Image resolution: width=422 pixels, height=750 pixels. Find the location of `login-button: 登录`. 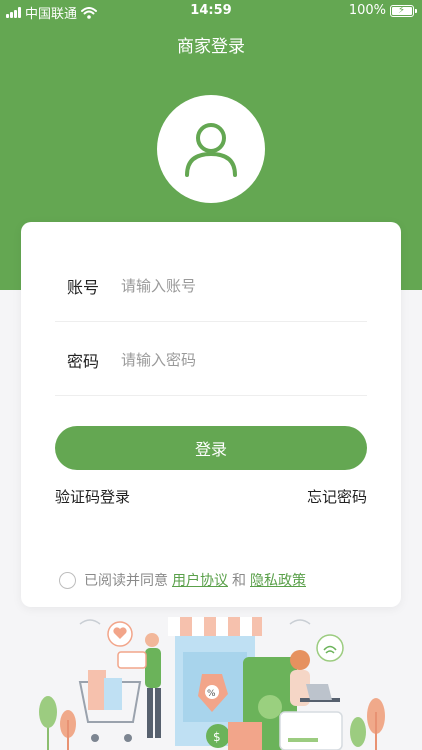

login-button: 登录 is located at coordinates (211, 448).